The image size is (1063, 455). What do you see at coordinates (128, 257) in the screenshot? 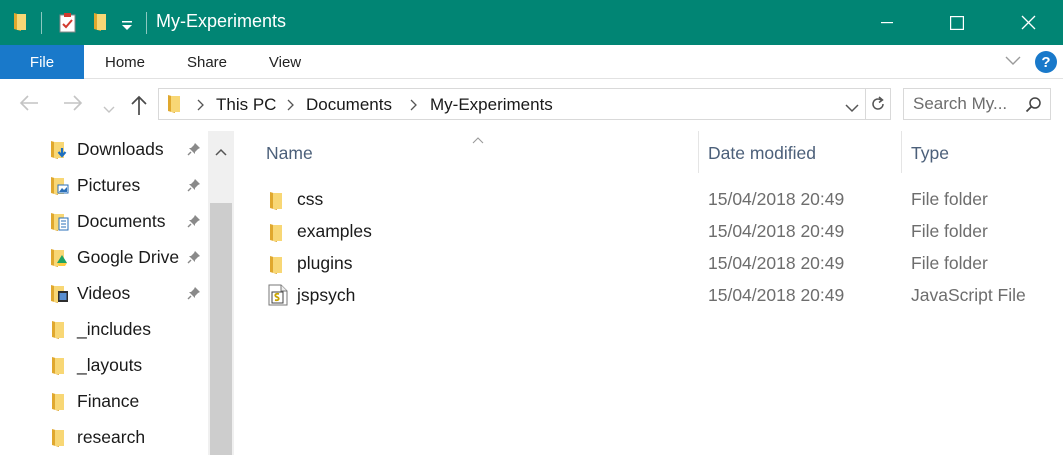
I see `nav-item-label: Google Drive` at bounding box center [128, 257].